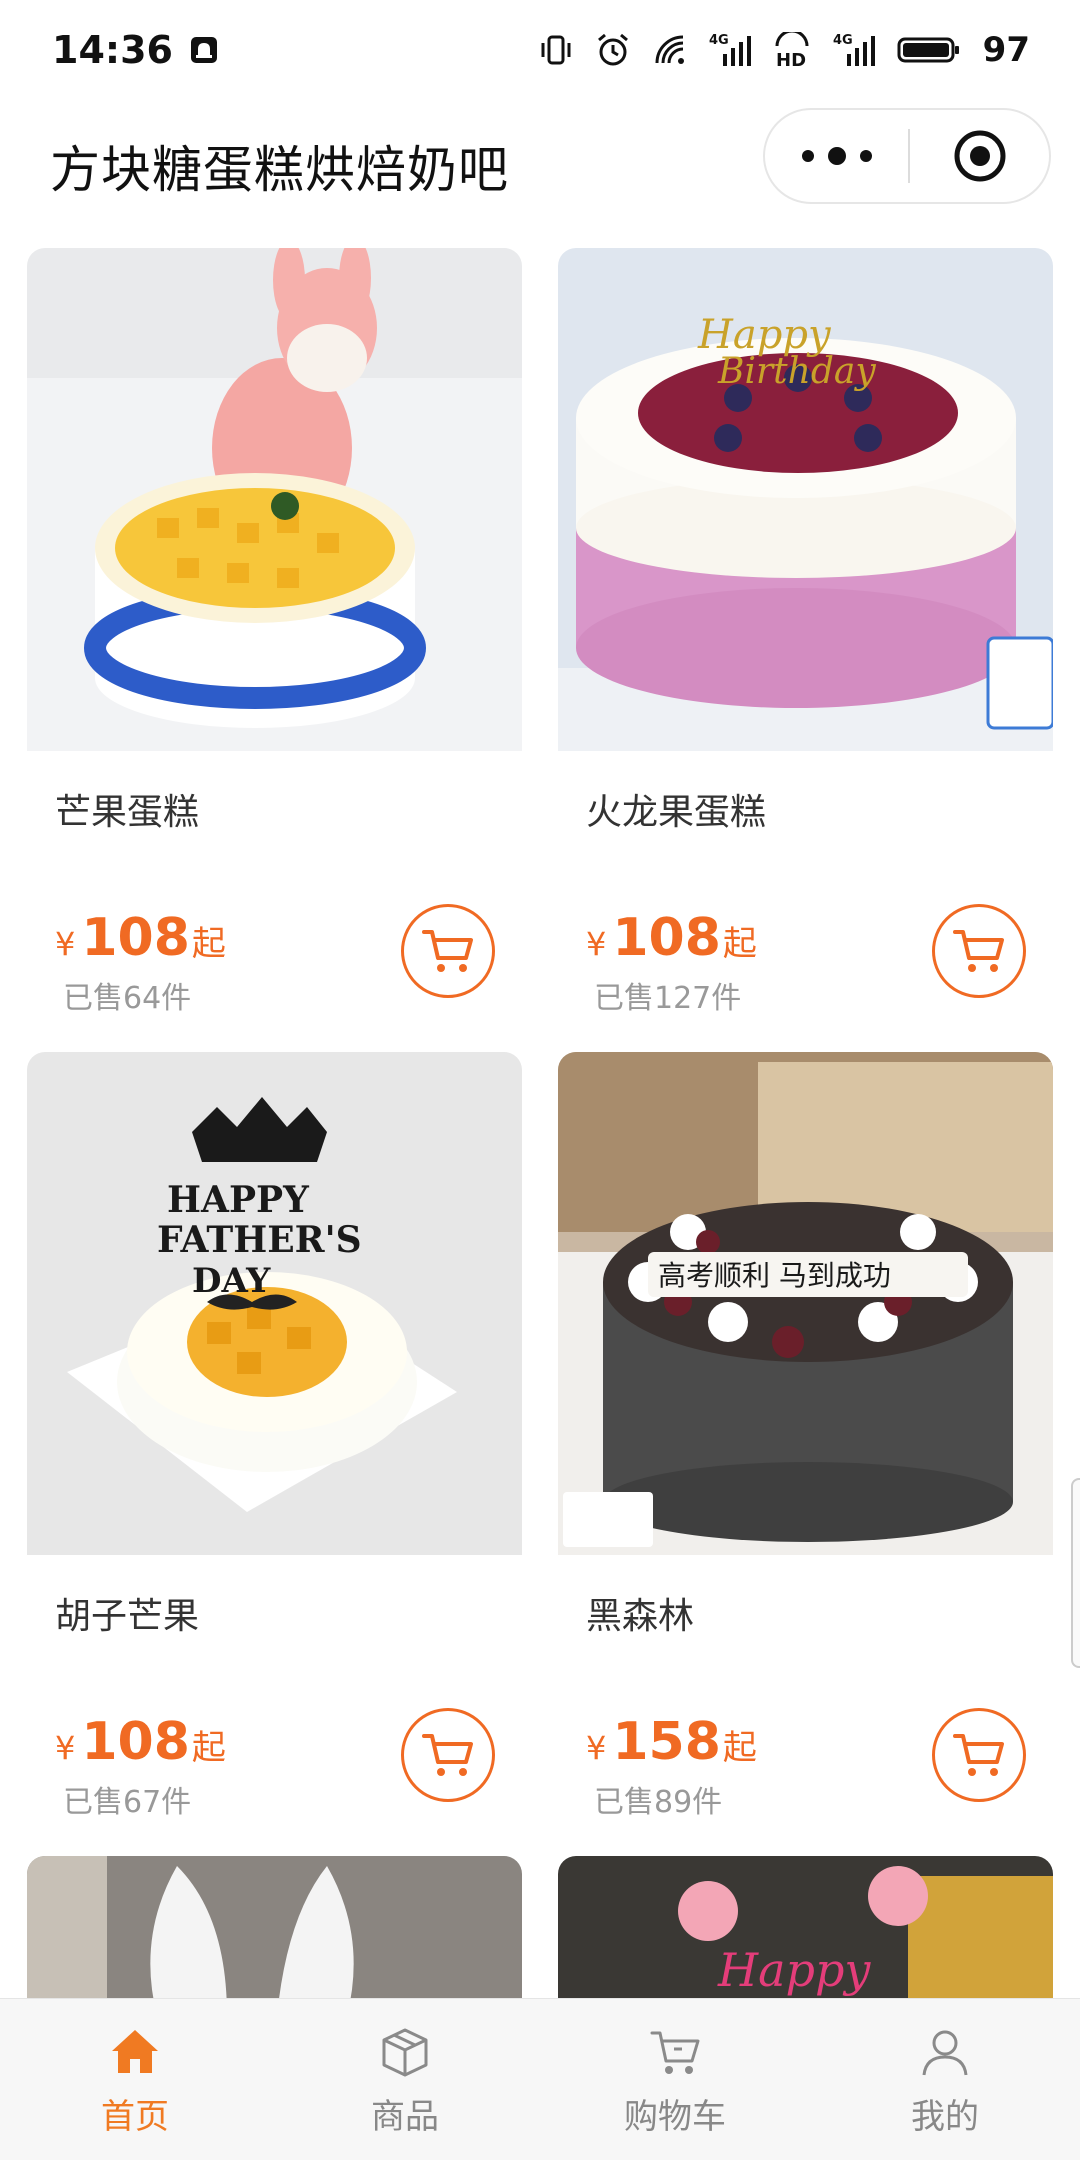 The height and width of the screenshot is (2160, 1080). Describe the element at coordinates (405, 2079) in the screenshot. I see `tab-products: 商品` at that location.